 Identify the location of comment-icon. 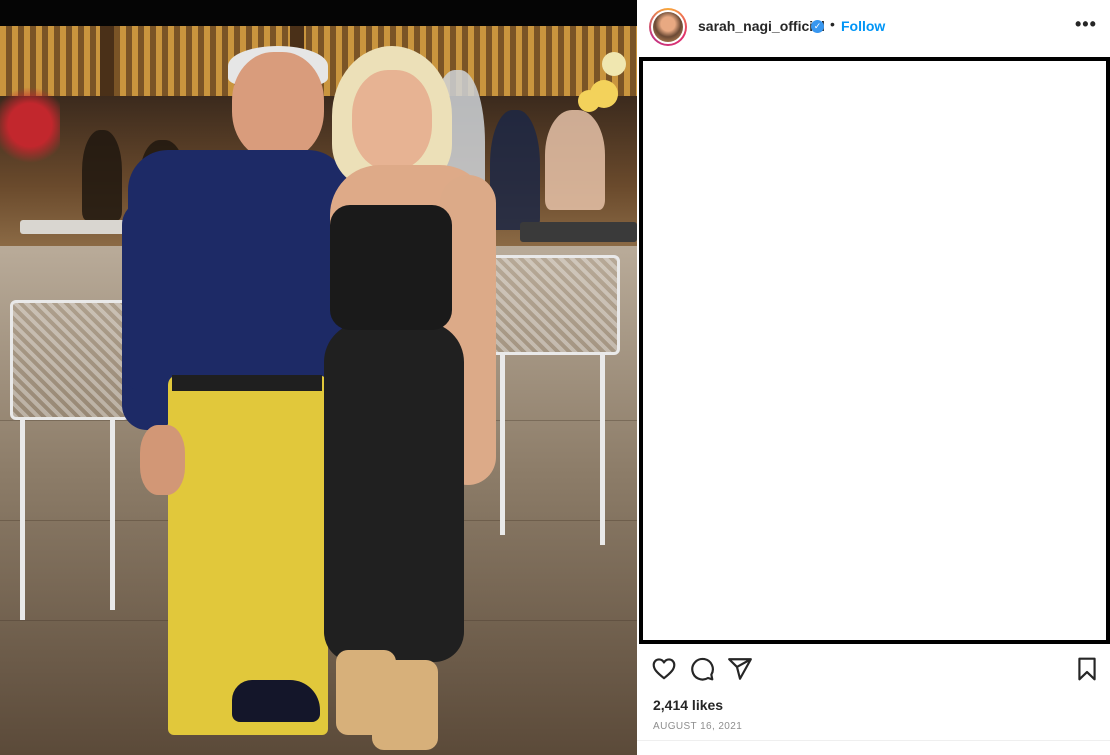
(702, 669).